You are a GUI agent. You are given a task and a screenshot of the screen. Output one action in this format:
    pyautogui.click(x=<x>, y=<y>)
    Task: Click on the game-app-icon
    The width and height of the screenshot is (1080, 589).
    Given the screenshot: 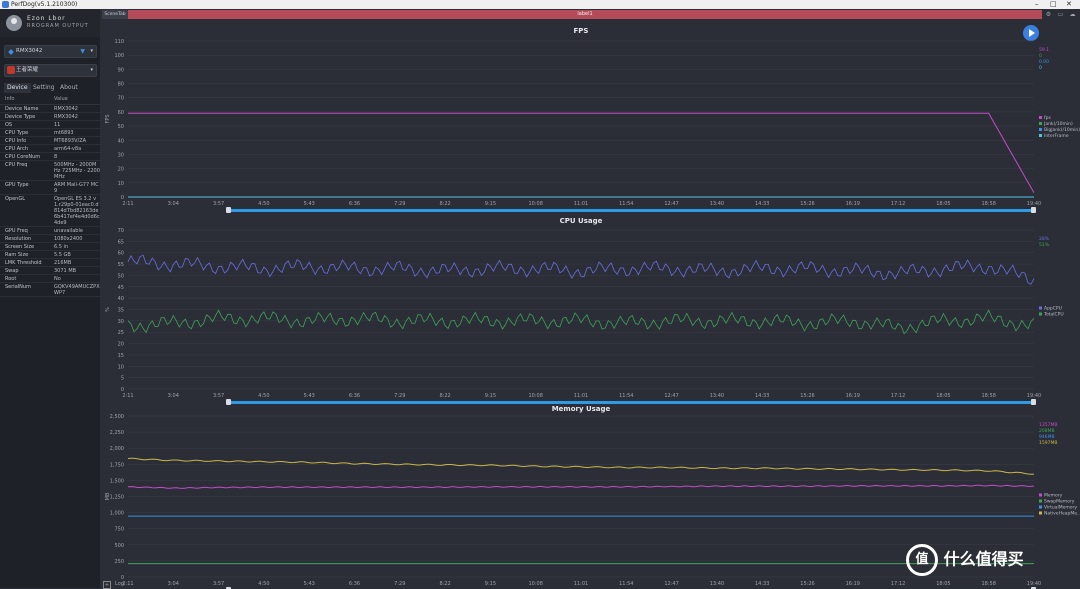 What is the action you would take?
    pyautogui.click(x=11, y=70)
    